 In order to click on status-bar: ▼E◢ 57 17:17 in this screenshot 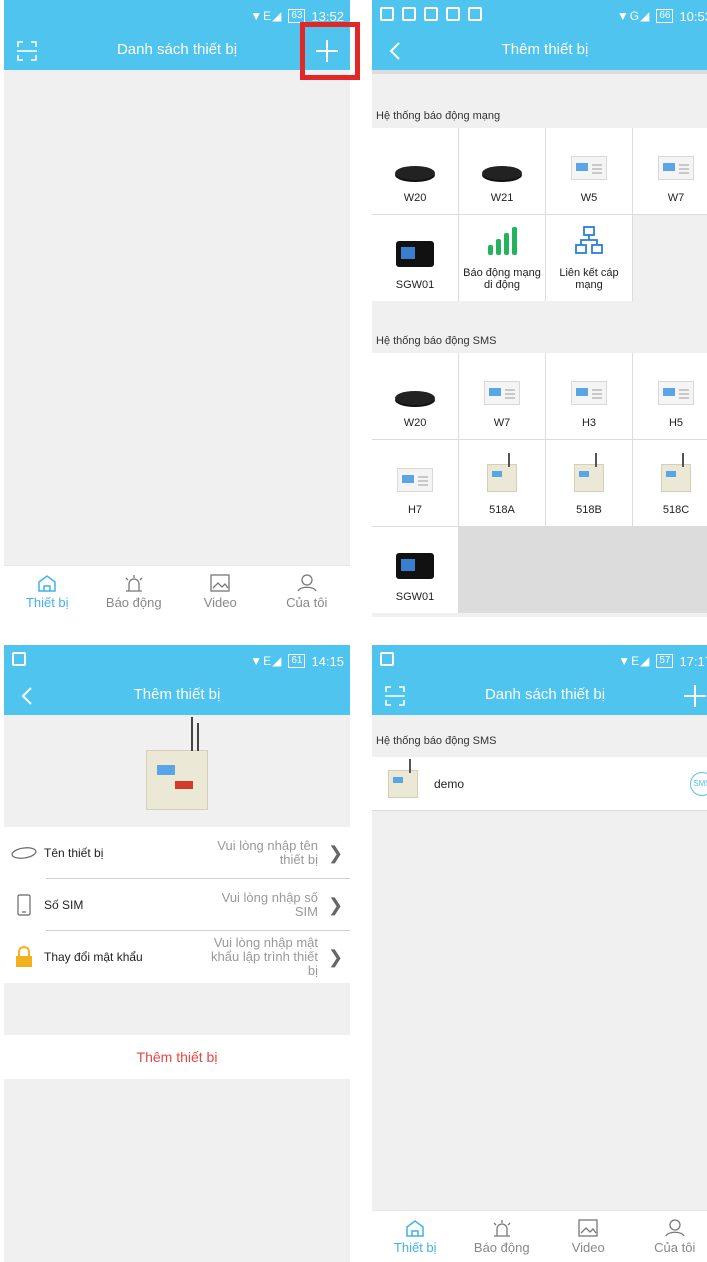, I will do `click(539, 661)`.